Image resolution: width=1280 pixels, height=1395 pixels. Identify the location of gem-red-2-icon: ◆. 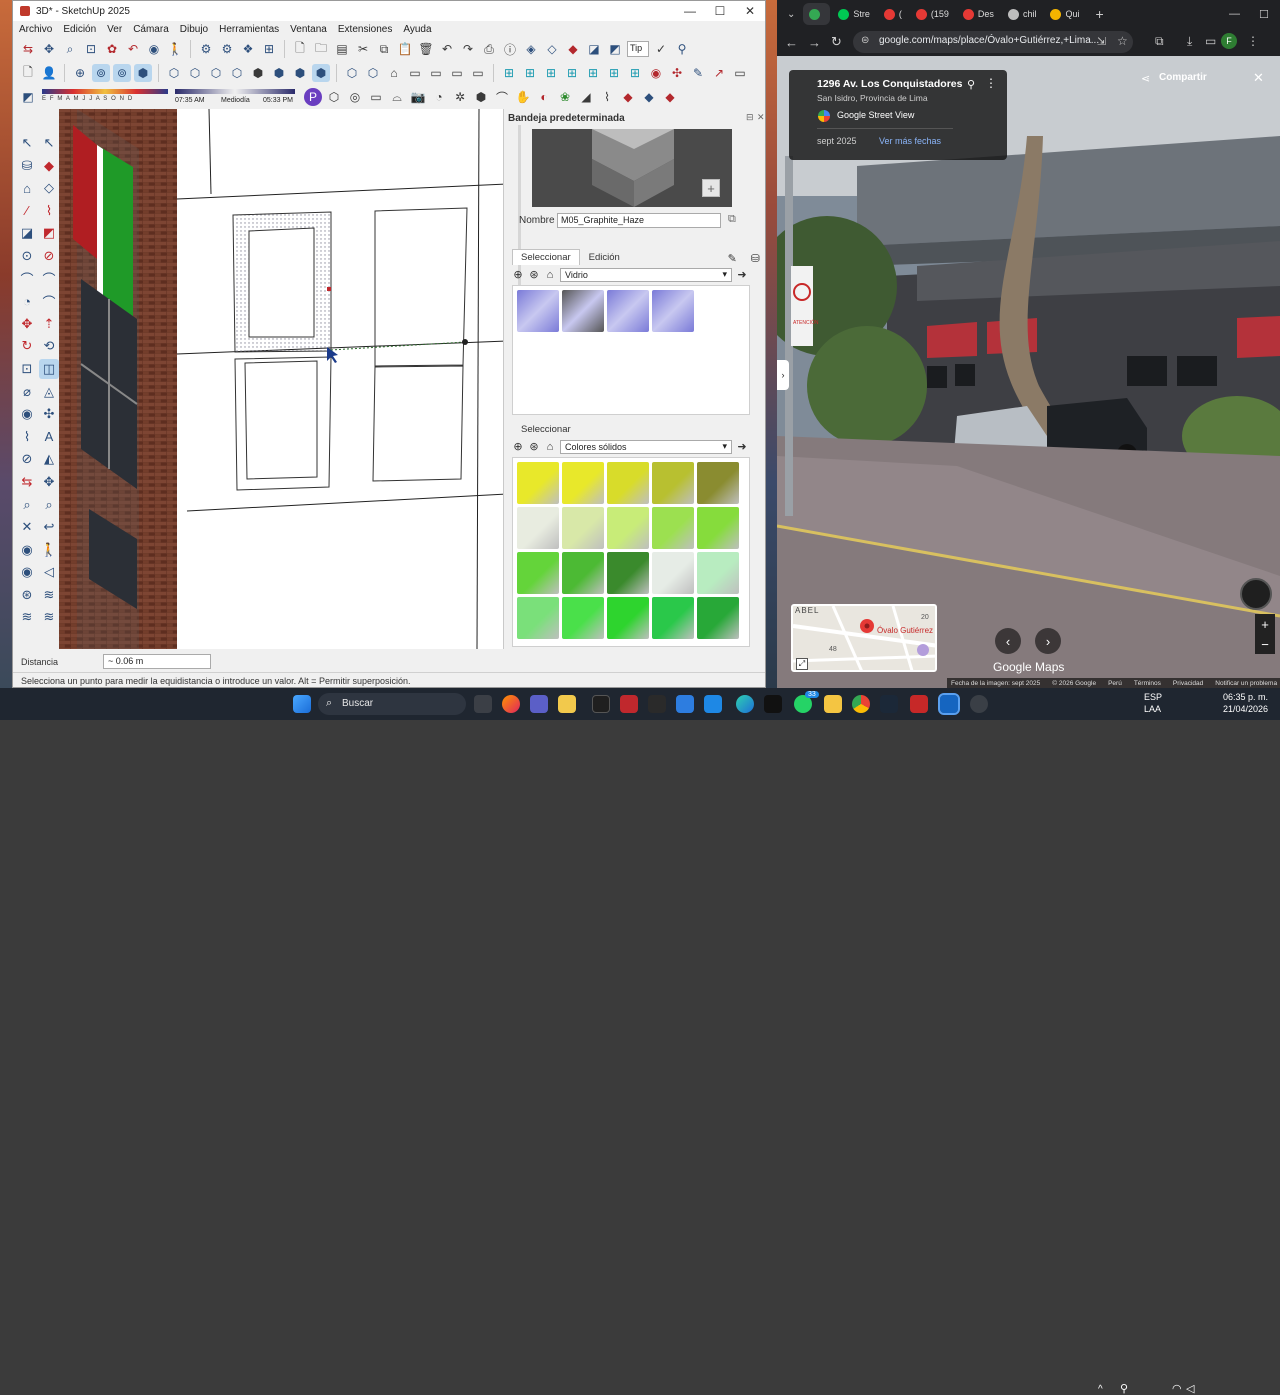
(670, 97).